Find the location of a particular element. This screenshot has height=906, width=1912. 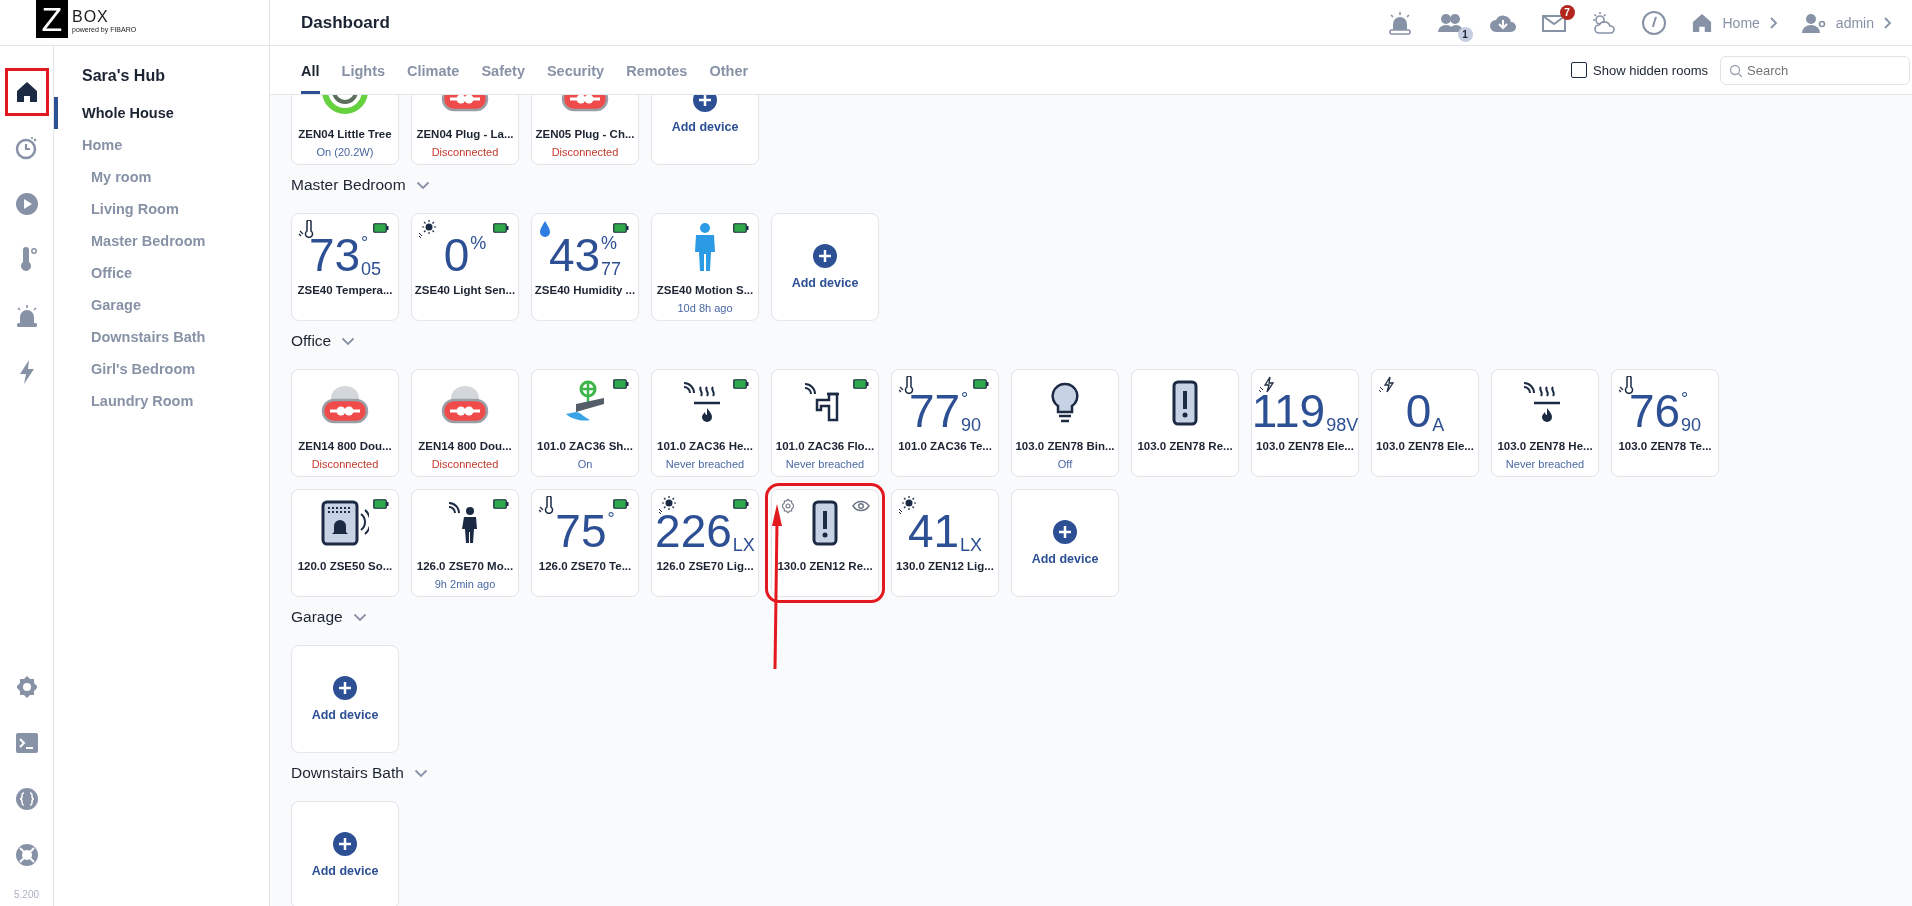

hub-name: Sara's Hub is located at coordinates (123, 76).